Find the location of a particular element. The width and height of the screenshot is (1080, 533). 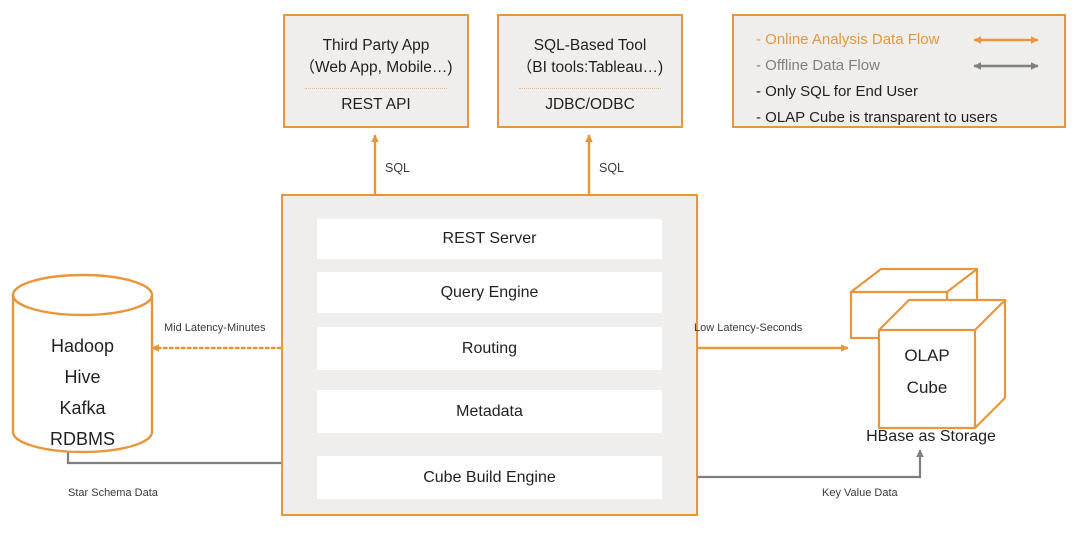

legend-label-offline-data-flow: - Offline Data Flow is located at coordinates (818, 65).